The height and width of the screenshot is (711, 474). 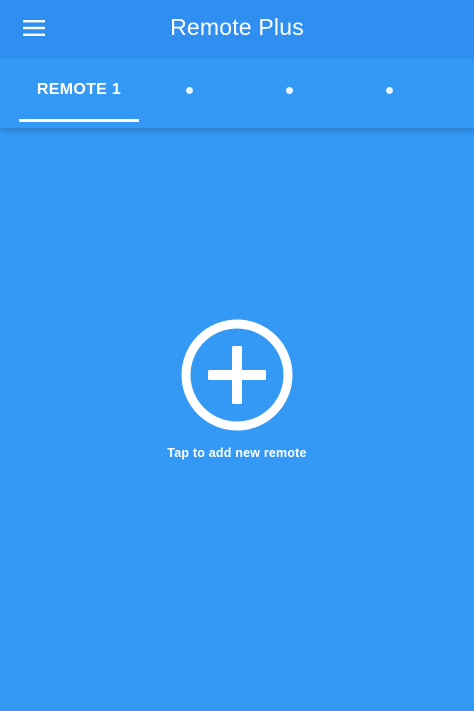 I want to click on add-remote-button, so click(x=237, y=375).